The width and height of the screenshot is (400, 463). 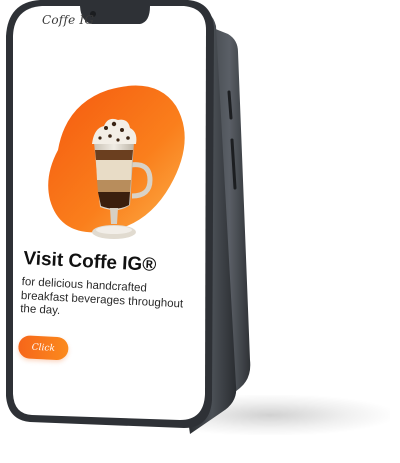 I want to click on click-button-label: Click, so click(x=43, y=348).